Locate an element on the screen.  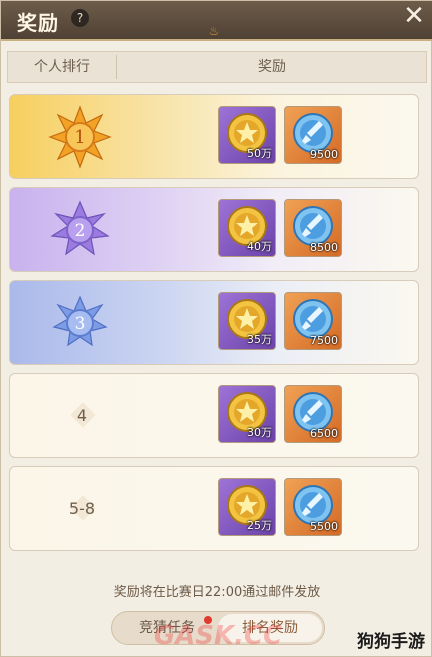
mail-delivery-note: 奖励将在比赛日22:00通过邮件发放 is located at coordinates (217, 592).